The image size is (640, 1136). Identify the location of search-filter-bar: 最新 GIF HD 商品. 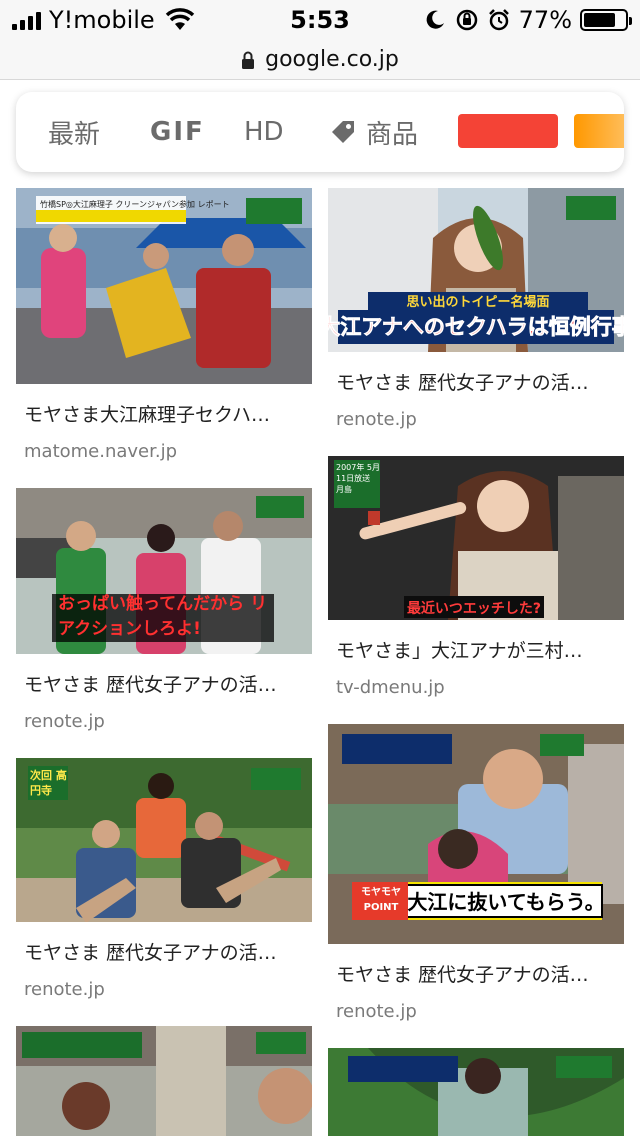
(320, 132).